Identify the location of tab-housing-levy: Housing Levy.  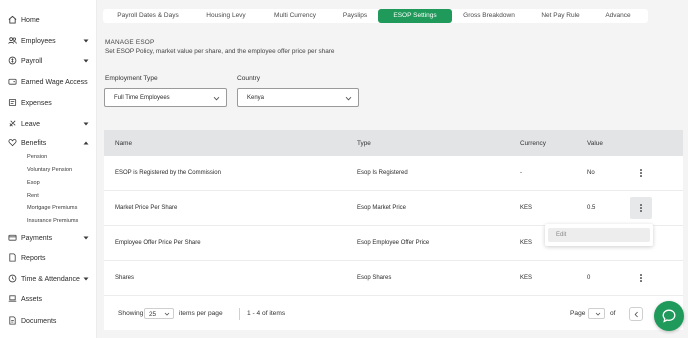
(226, 16).